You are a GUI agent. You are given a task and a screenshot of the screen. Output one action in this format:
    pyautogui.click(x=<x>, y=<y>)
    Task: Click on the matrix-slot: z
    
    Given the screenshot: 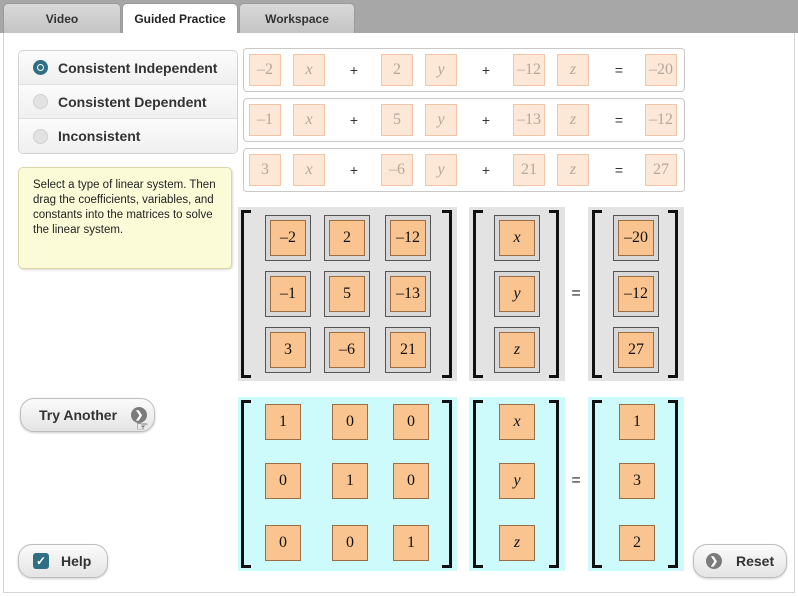 What is the action you would take?
    pyautogui.click(x=517, y=350)
    